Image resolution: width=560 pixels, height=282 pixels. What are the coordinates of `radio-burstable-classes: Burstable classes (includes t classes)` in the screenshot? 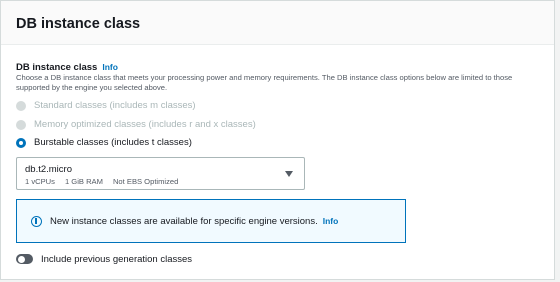 It's located at (104, 143).